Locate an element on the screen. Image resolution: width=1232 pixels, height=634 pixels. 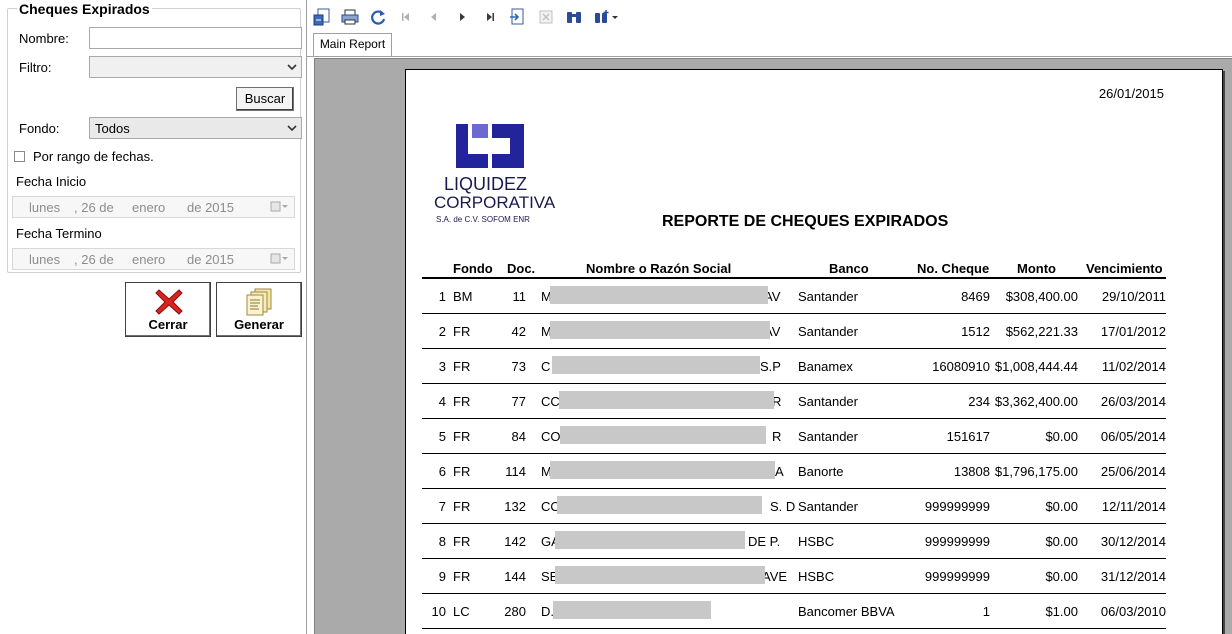
row-cheque: 1 is located at coordinates (986, 611).